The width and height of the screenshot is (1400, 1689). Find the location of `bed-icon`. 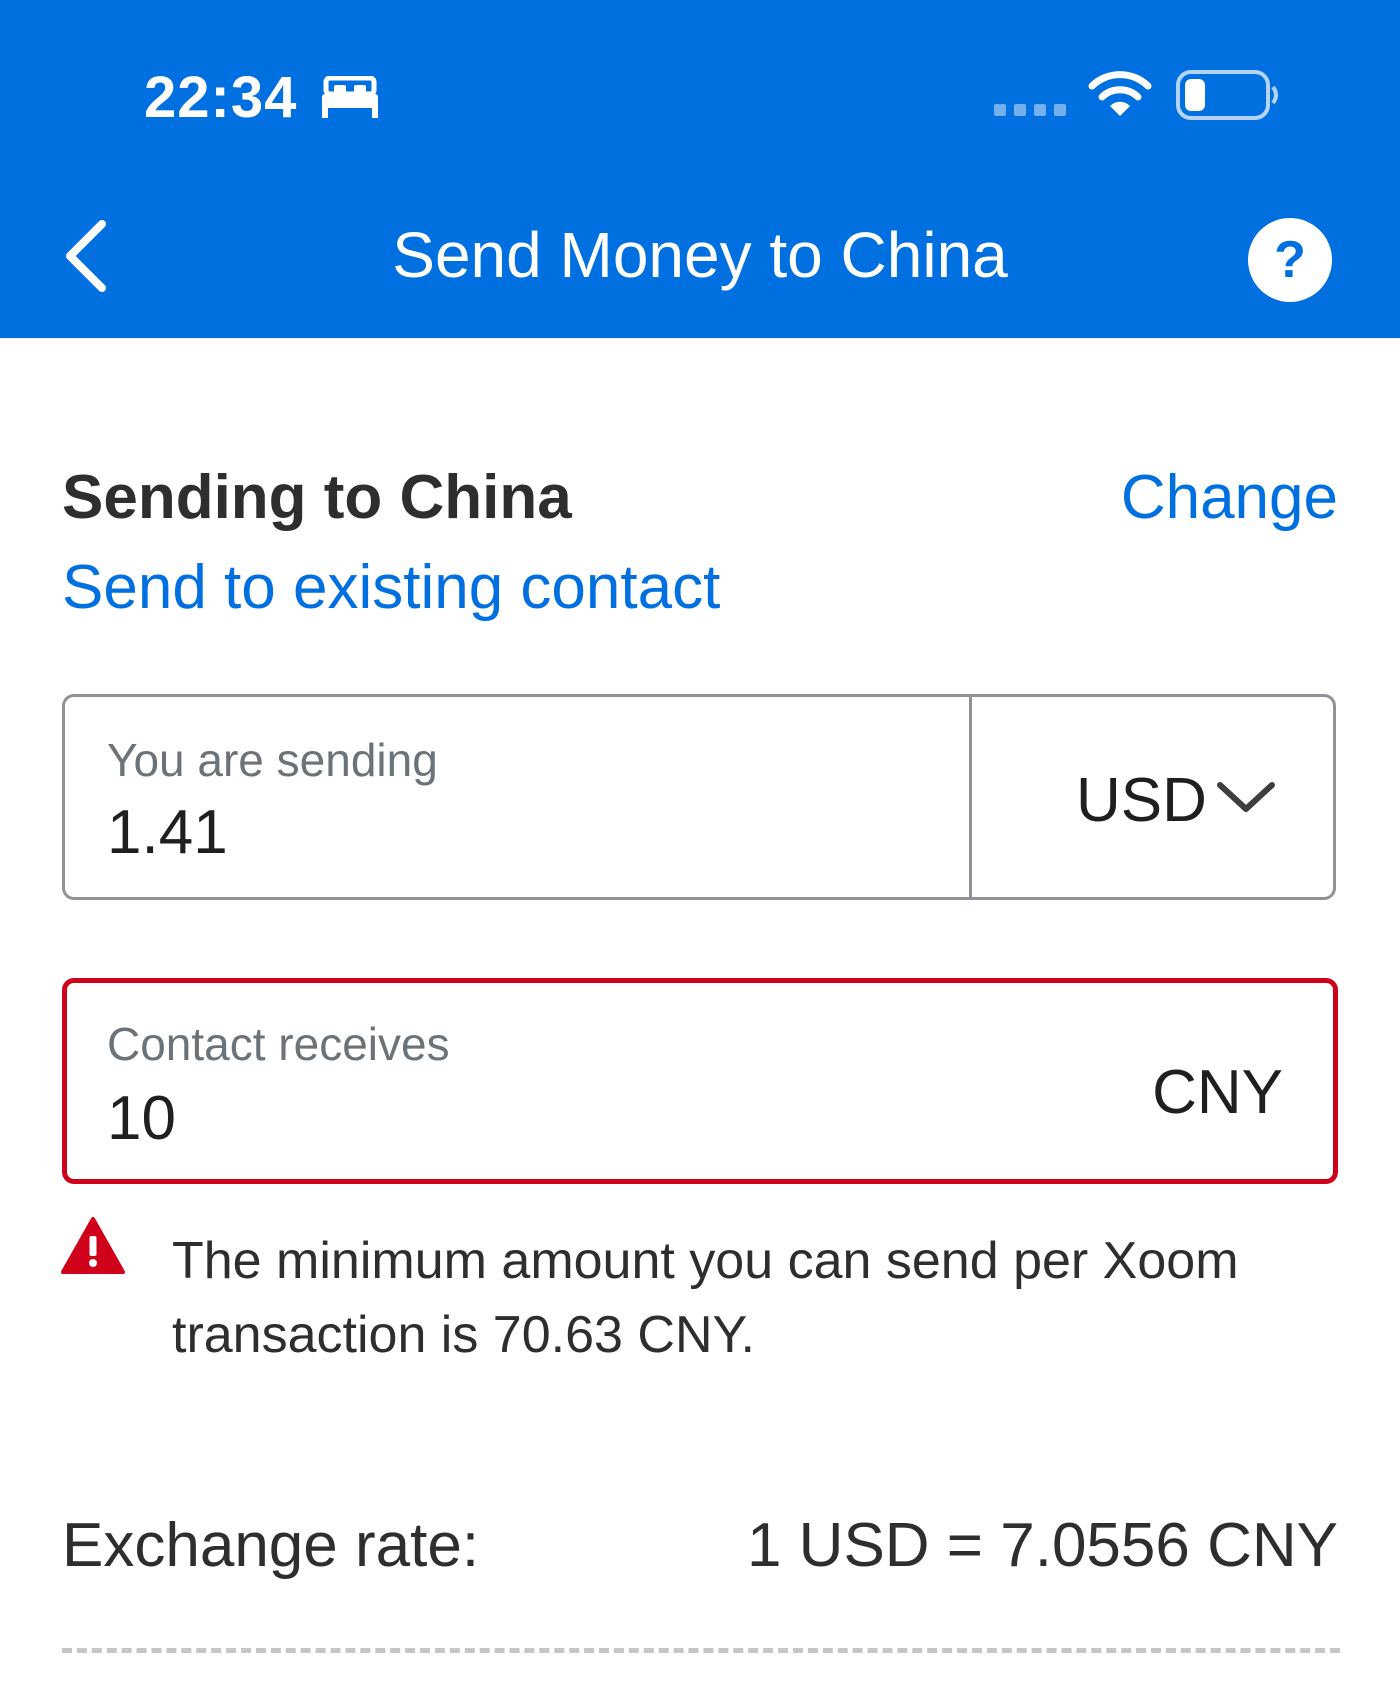

bed-icon is located at coordinates (350, 97).